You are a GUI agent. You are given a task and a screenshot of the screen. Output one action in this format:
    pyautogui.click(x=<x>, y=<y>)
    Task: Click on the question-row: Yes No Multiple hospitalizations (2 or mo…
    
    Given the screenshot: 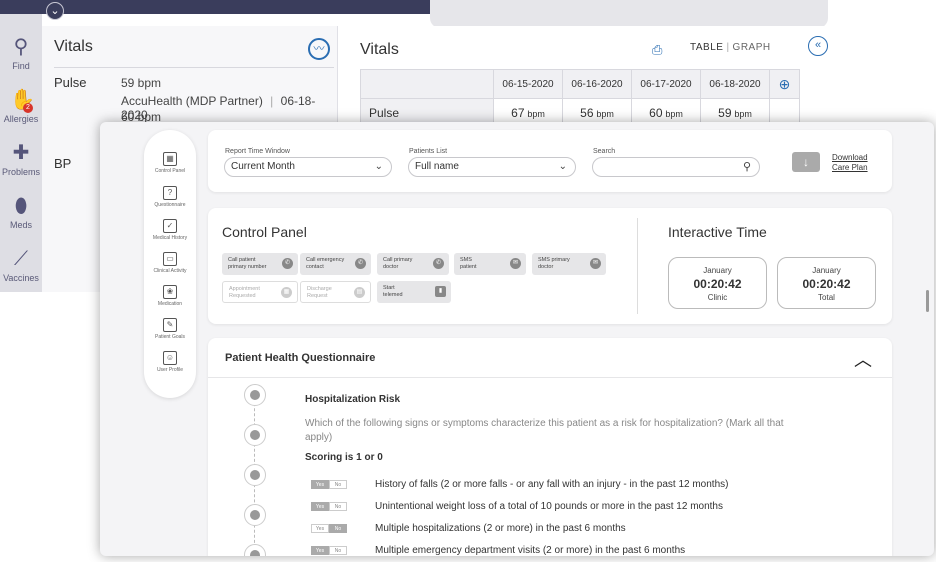 What is the action you would take?
    pyautogui.click(x=468, y=528)
    